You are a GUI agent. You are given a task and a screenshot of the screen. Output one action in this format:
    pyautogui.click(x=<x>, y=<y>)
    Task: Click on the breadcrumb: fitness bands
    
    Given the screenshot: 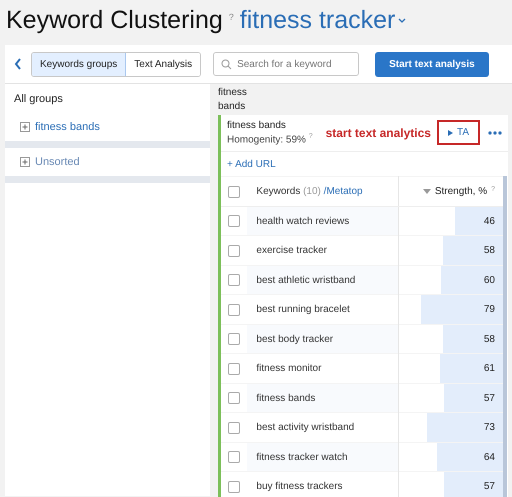 What is the action you would take?
    pyautogui.click(x=233, y=100)
    